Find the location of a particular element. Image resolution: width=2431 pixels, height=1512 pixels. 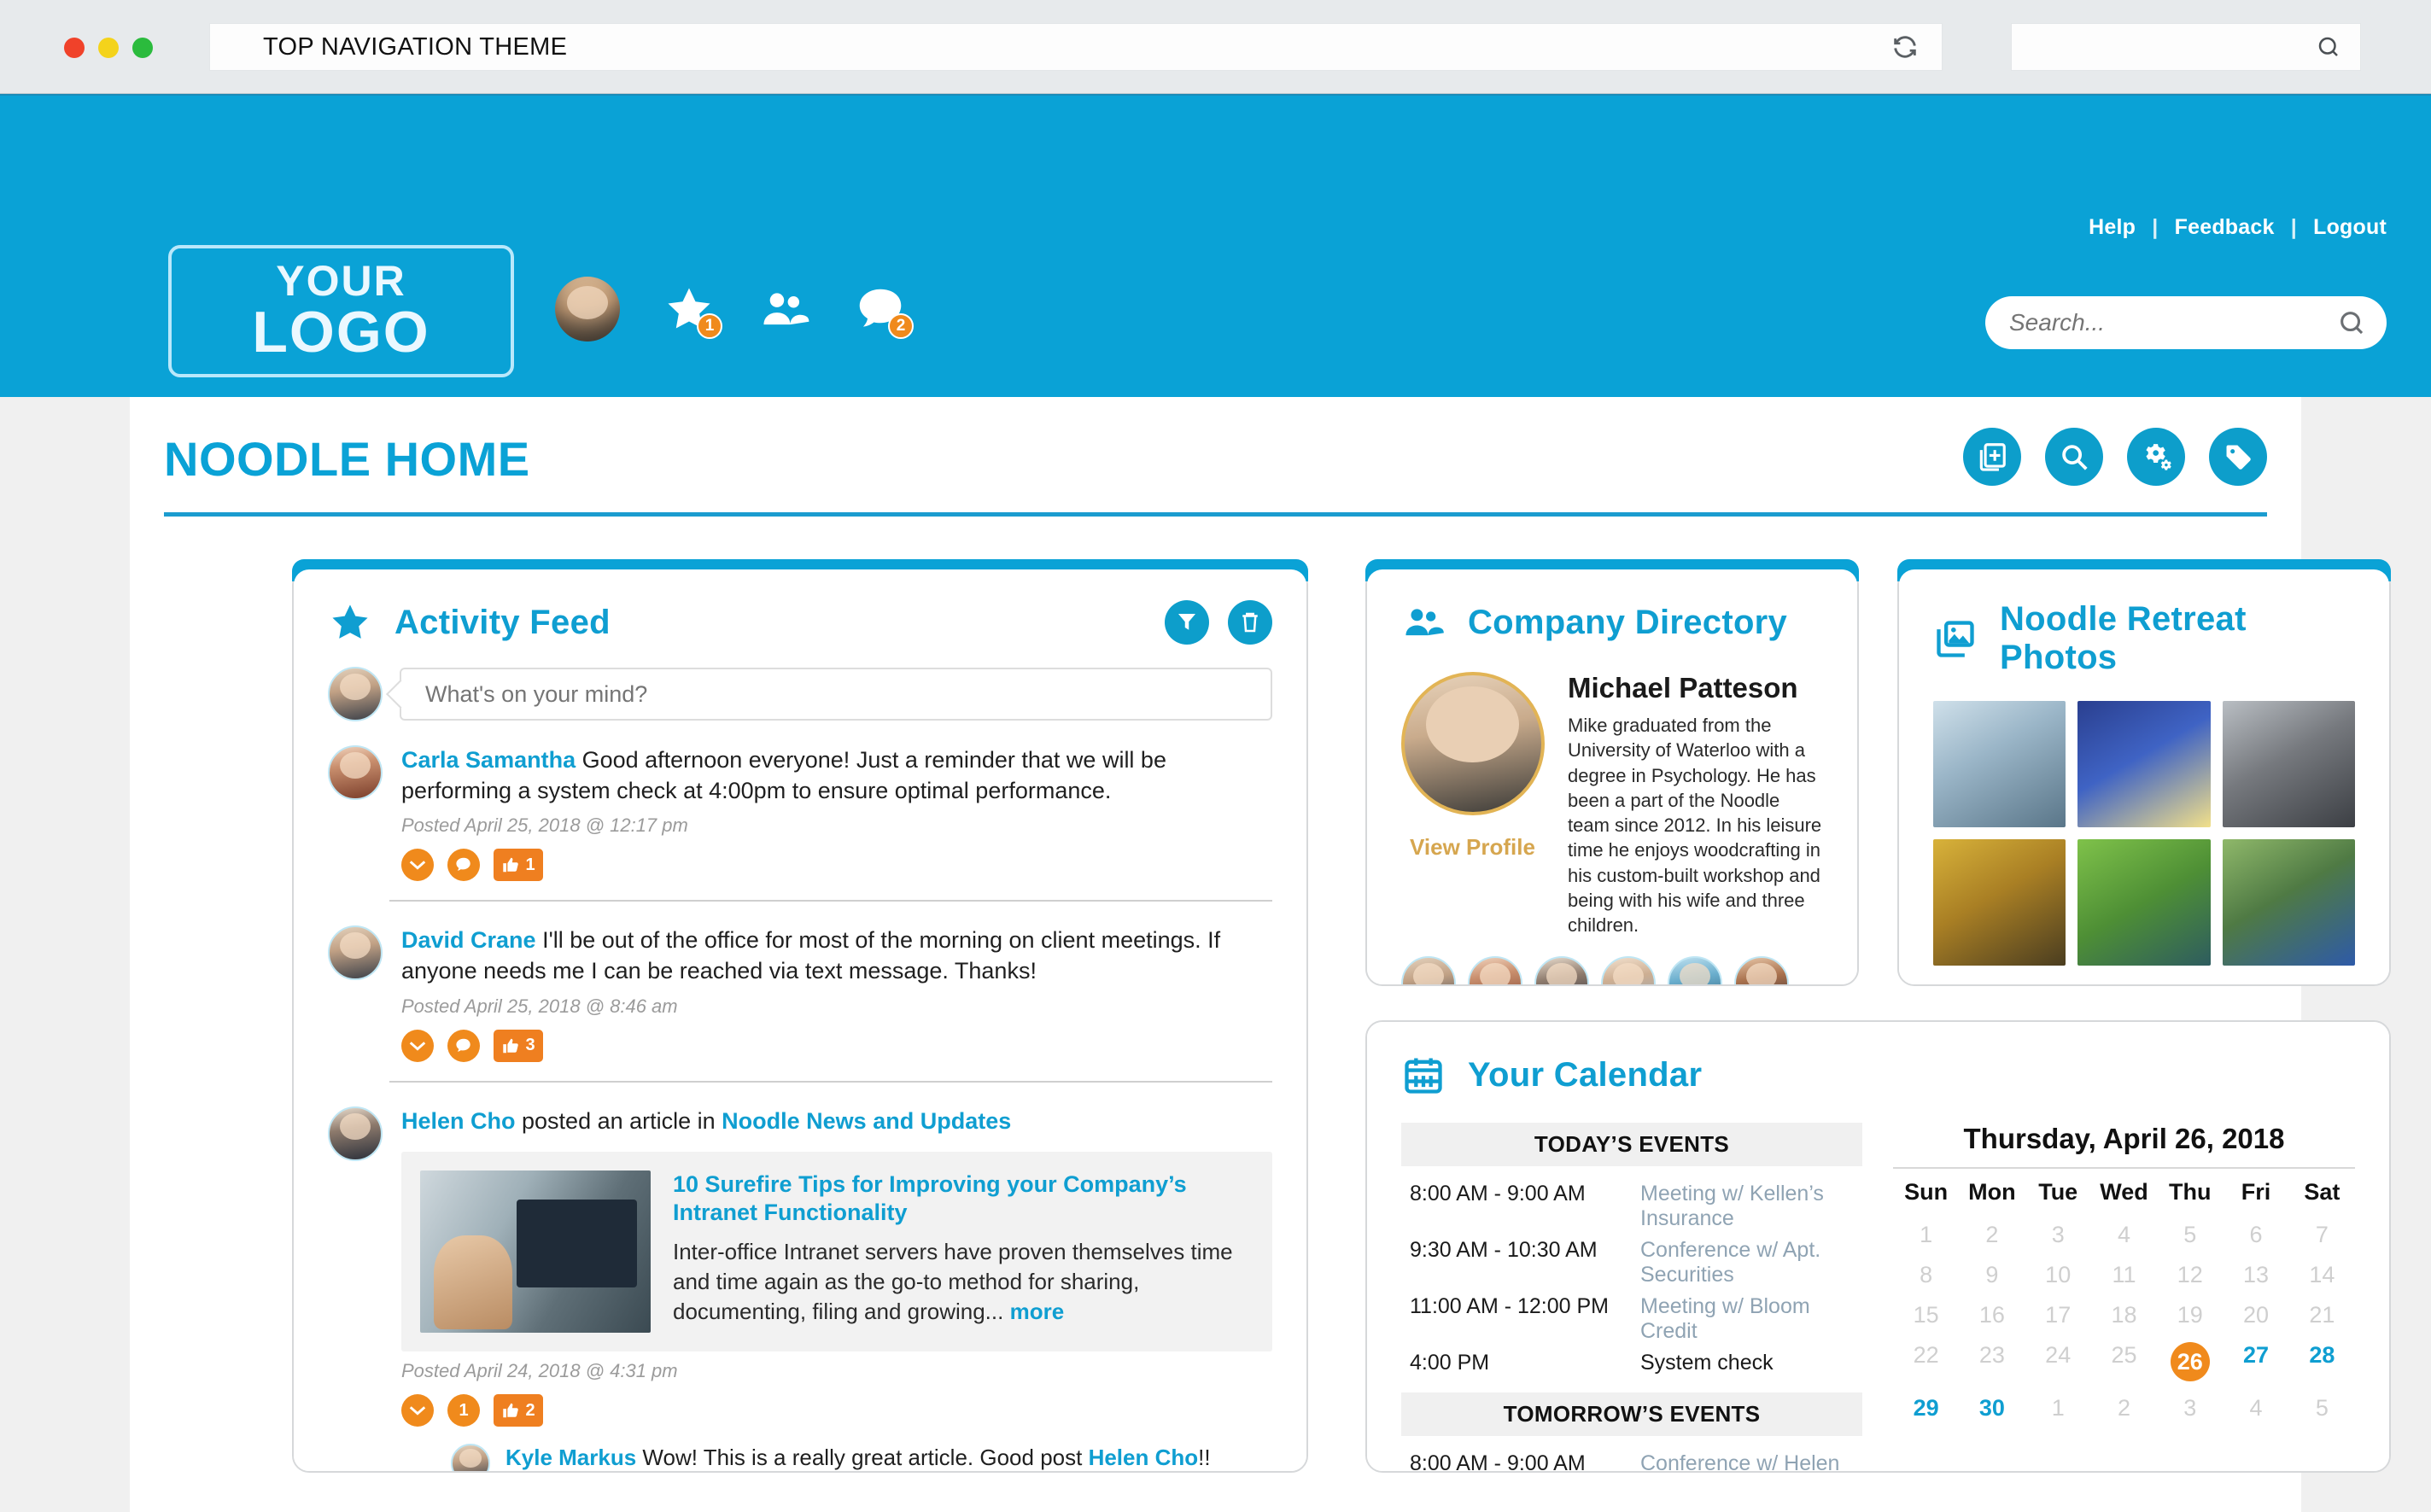

user-avatar is located at coordinates (587, 309).